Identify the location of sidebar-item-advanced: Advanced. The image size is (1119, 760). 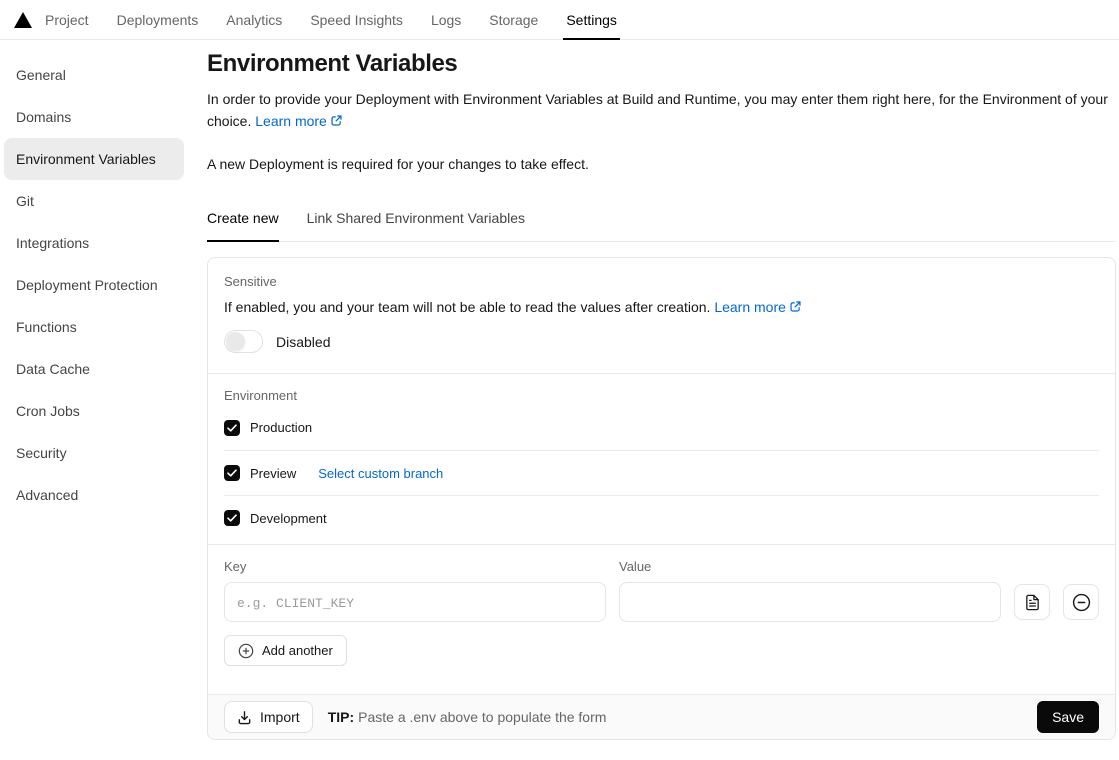
(94, 495).